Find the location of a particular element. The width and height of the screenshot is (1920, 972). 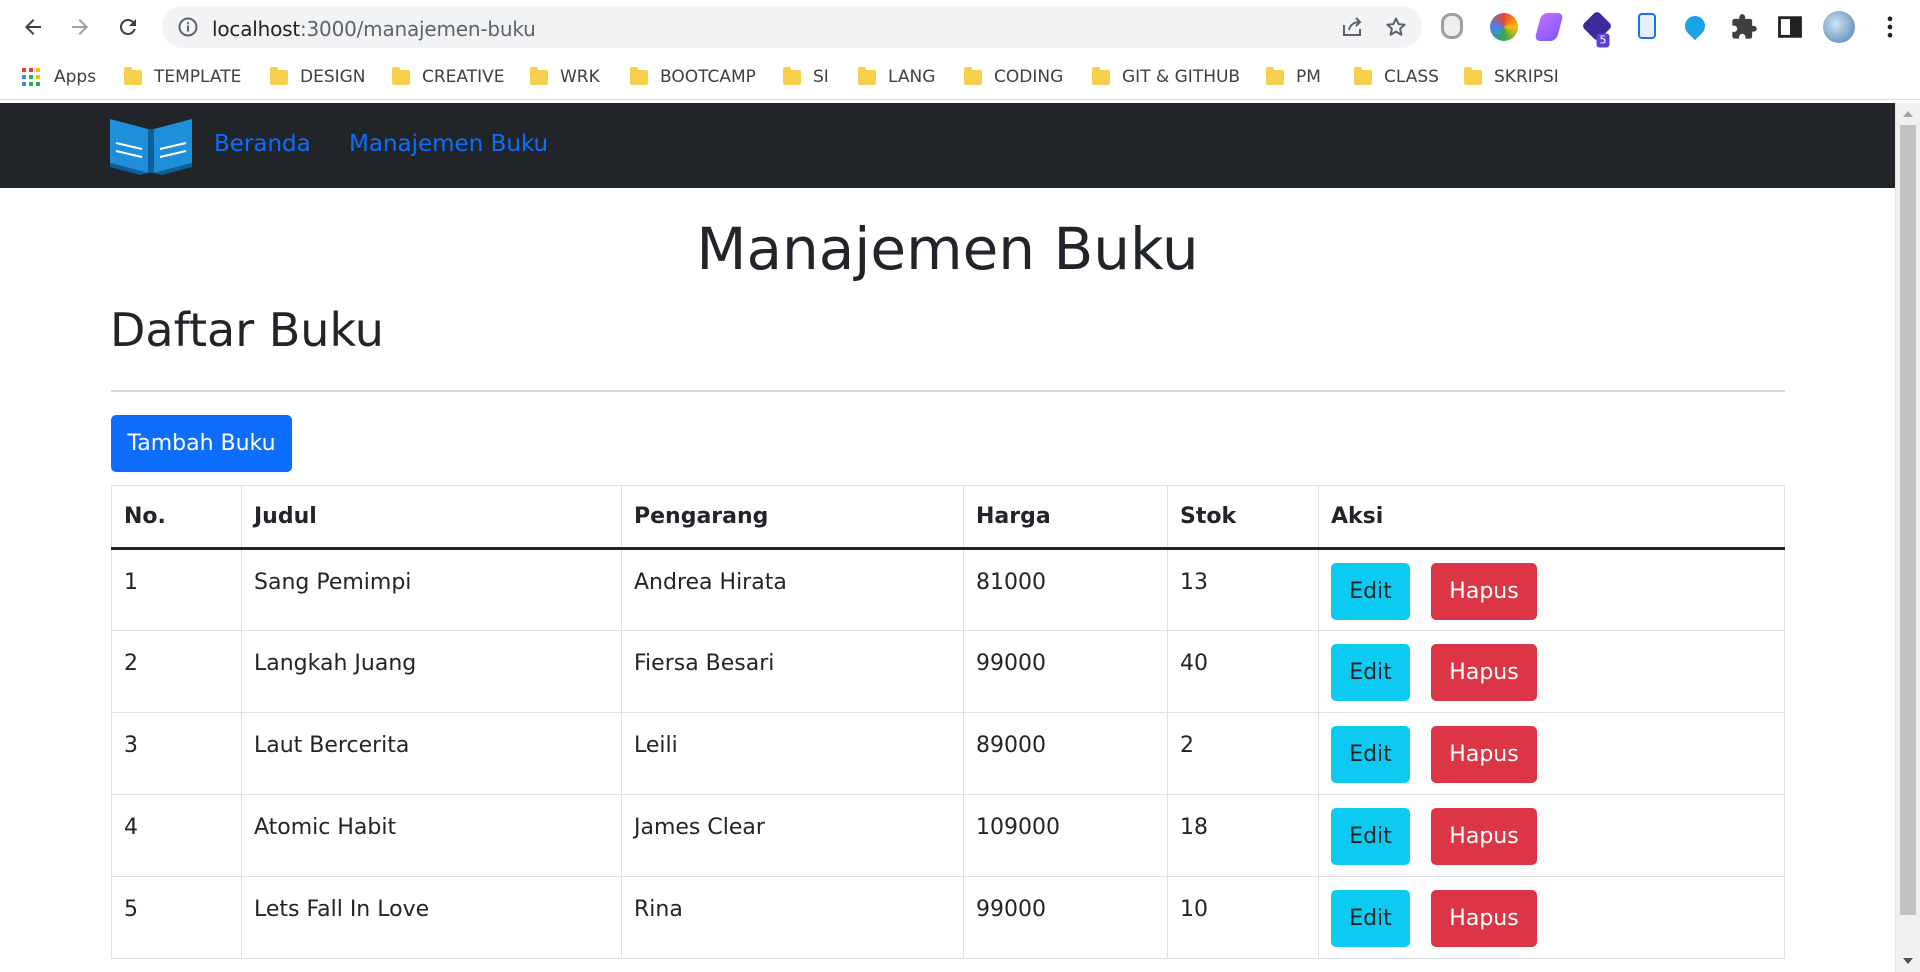

nav-link-beranda: Beranda is located at coordinates (262, 144).